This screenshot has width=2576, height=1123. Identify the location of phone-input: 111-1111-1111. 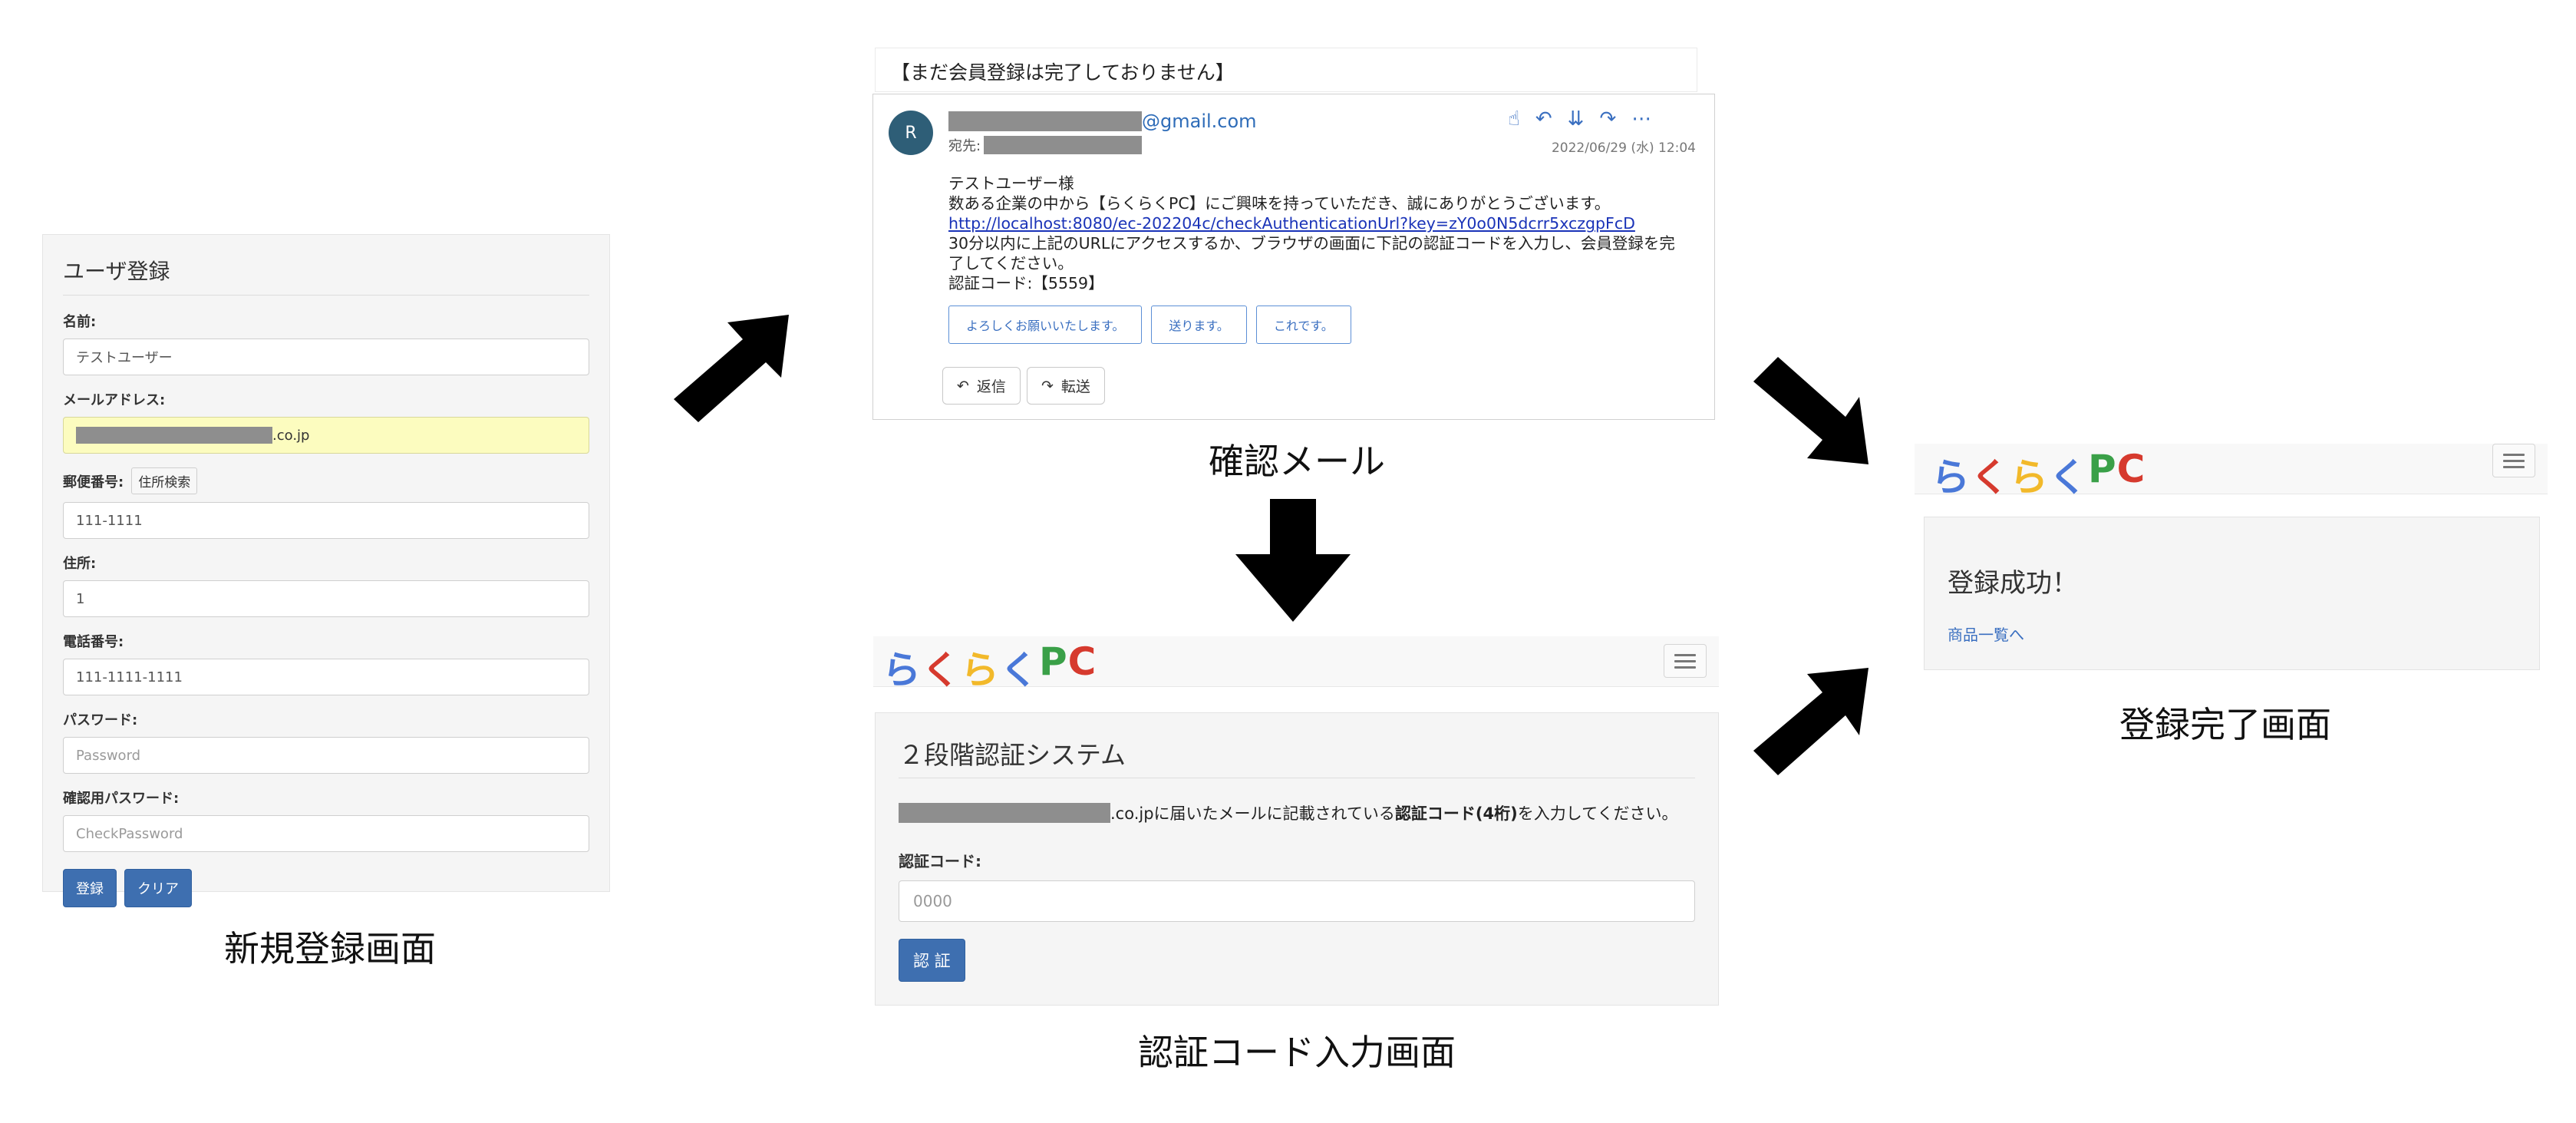
(326, 677).